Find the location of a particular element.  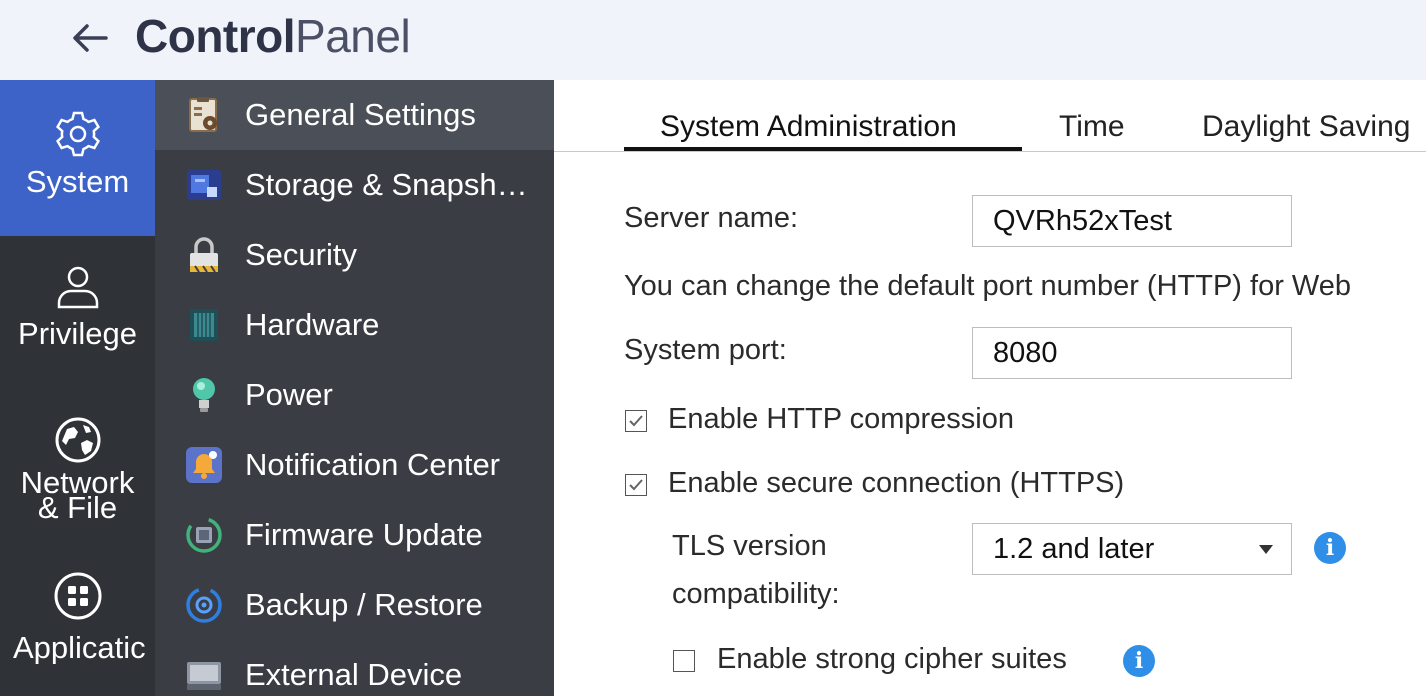

menu-item-notification-center: Notification Center is located at coordinates (354, 465).